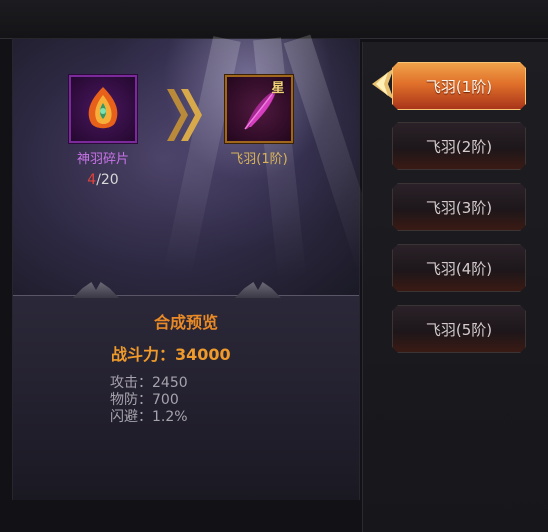  I want to click on selection-pointer-icon, so click(383, 84).